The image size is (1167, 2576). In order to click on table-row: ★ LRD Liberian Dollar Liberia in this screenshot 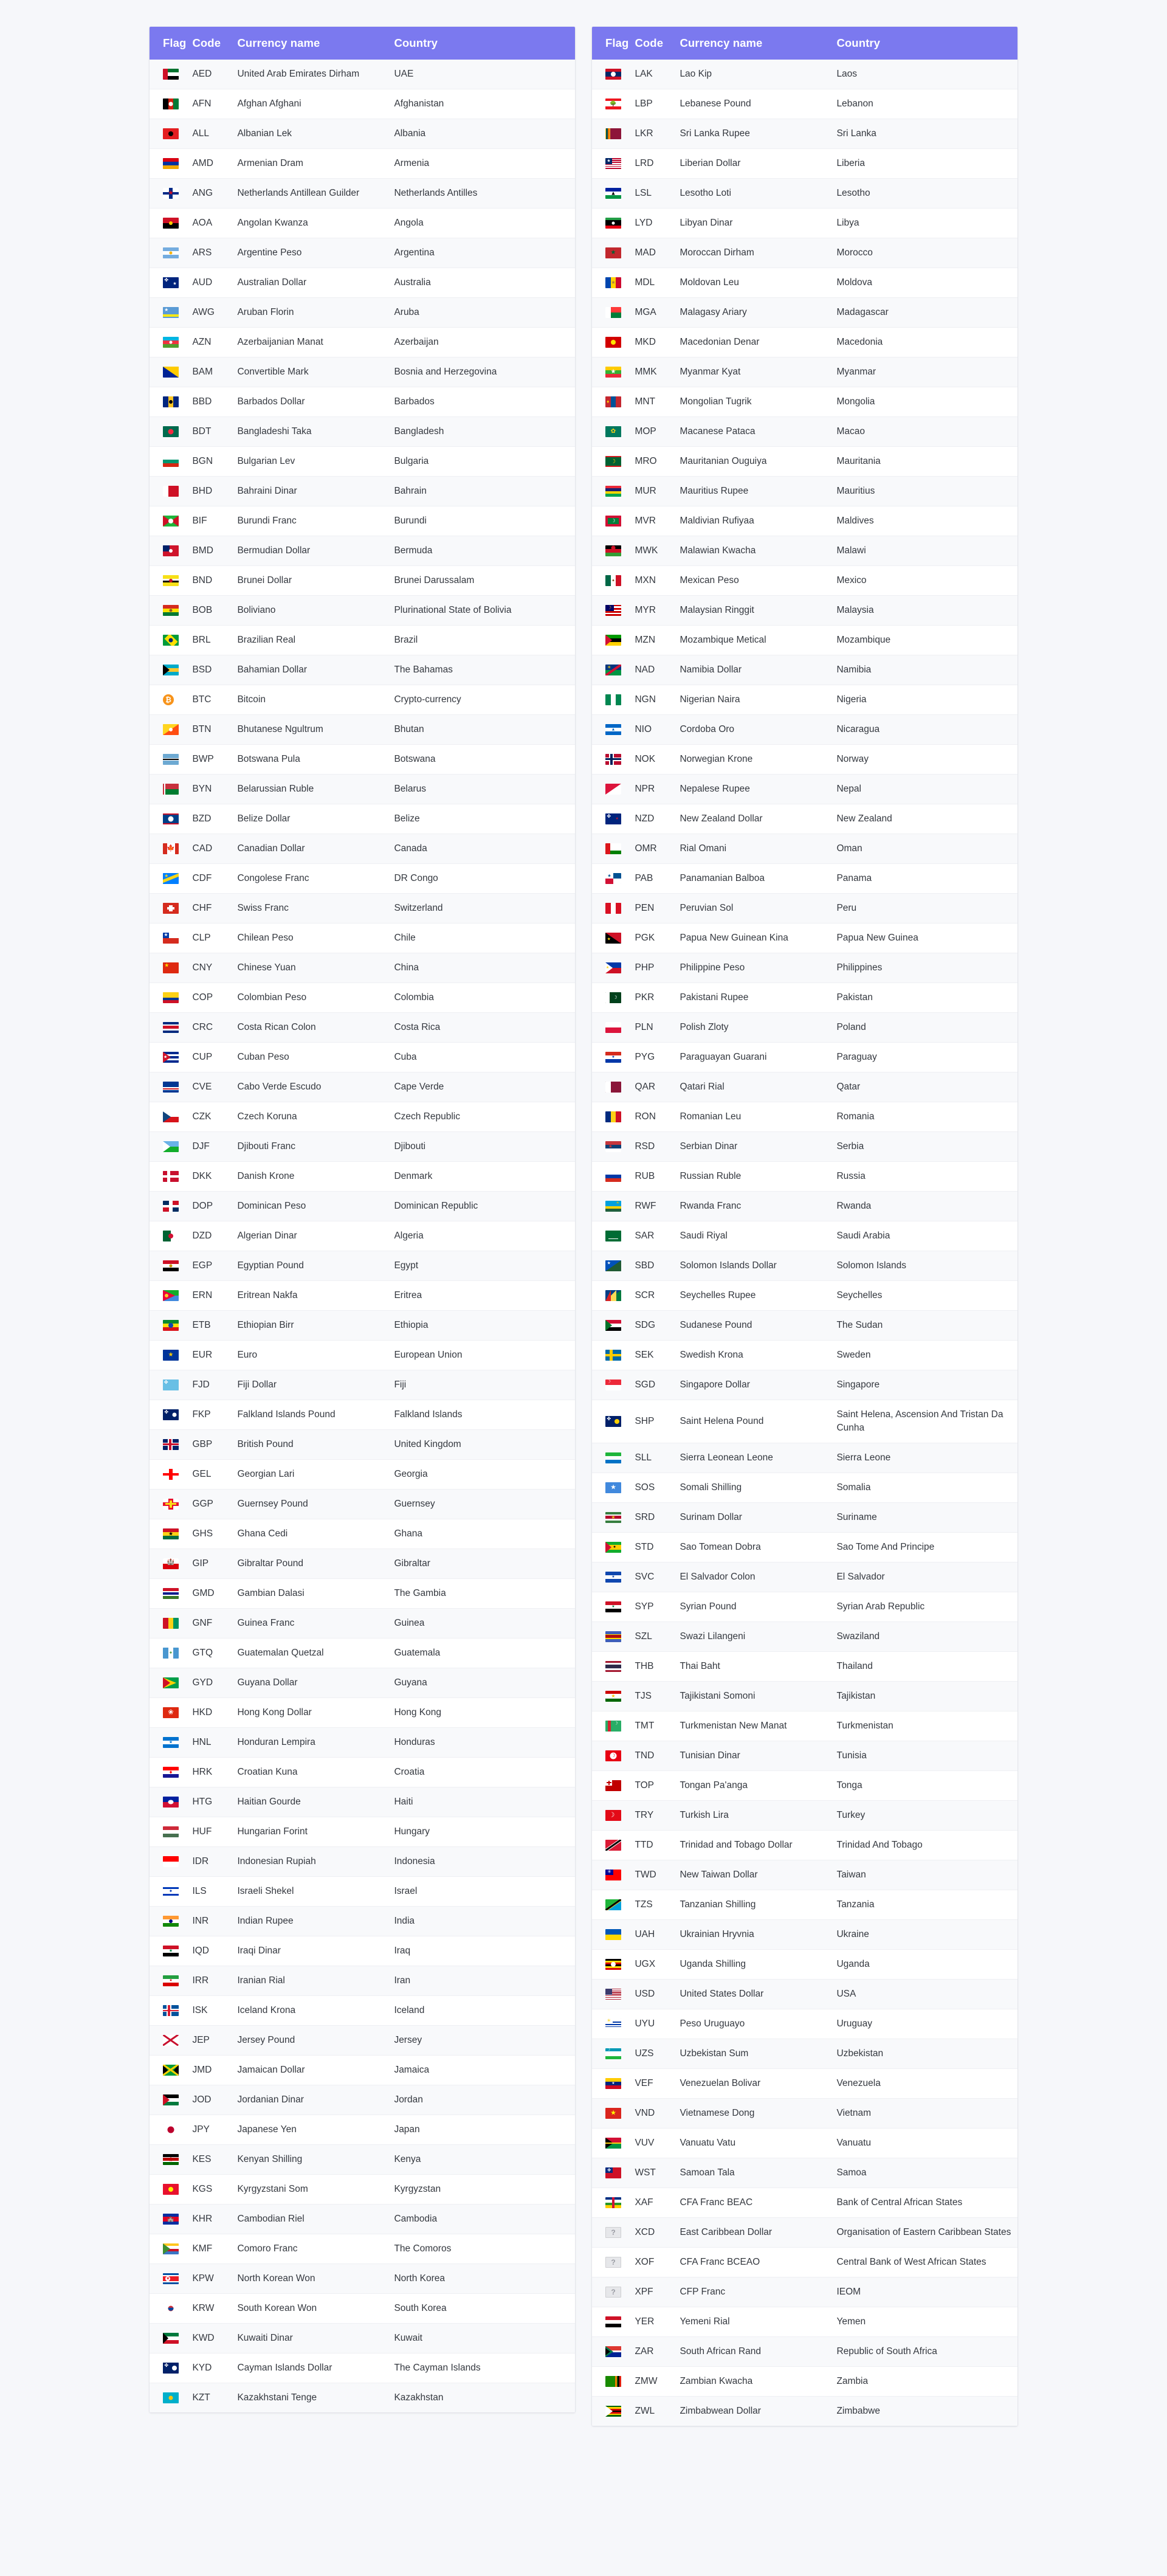, I will do `click(804, 163)`.